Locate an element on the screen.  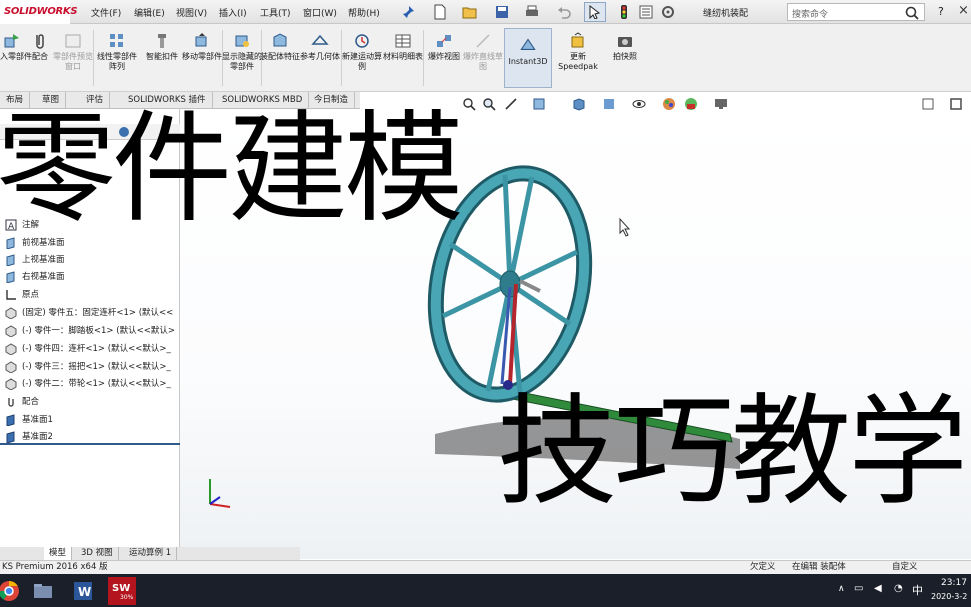
cmd-label: 线性零部件阵列 is located at coordinates (117, 61).